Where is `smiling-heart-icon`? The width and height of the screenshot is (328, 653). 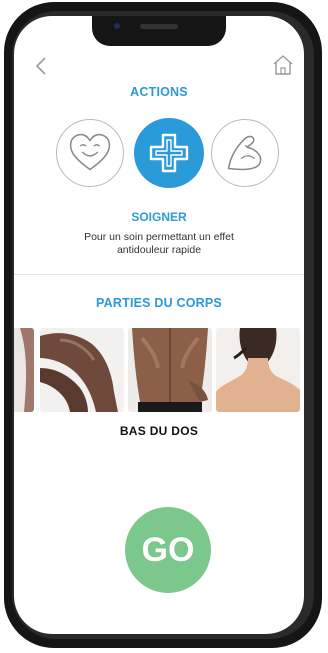
smiling-heart-icon is located at coordinates (90, 152).